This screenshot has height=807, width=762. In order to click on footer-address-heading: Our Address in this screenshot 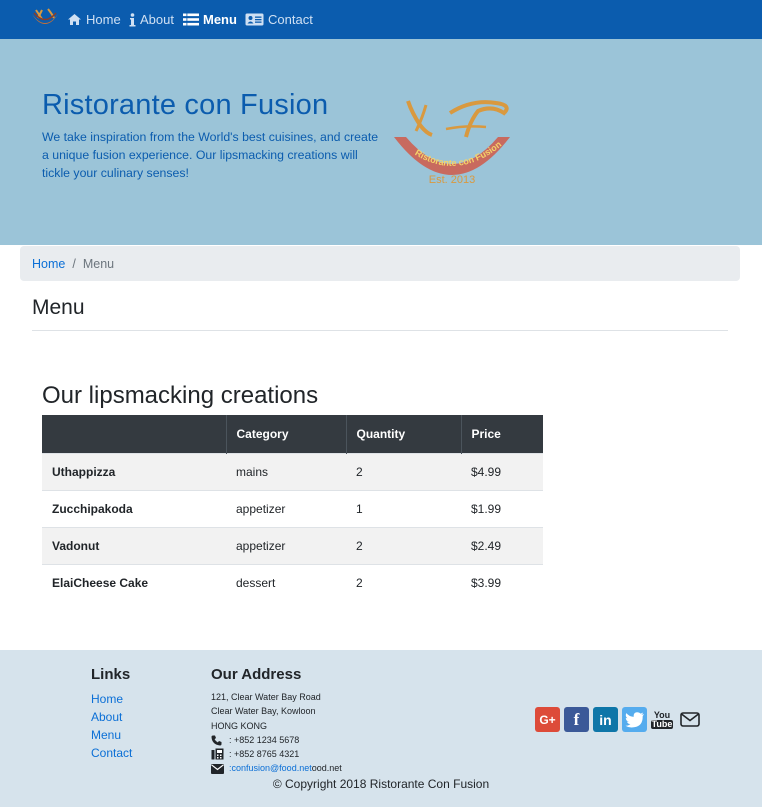, I will do `click(256, 674)`.